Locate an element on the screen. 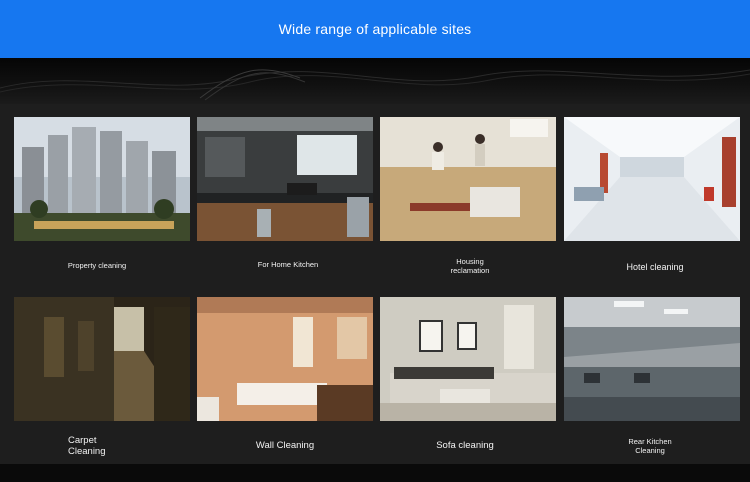  site-image-hotel is located at coordinates (652, 179).